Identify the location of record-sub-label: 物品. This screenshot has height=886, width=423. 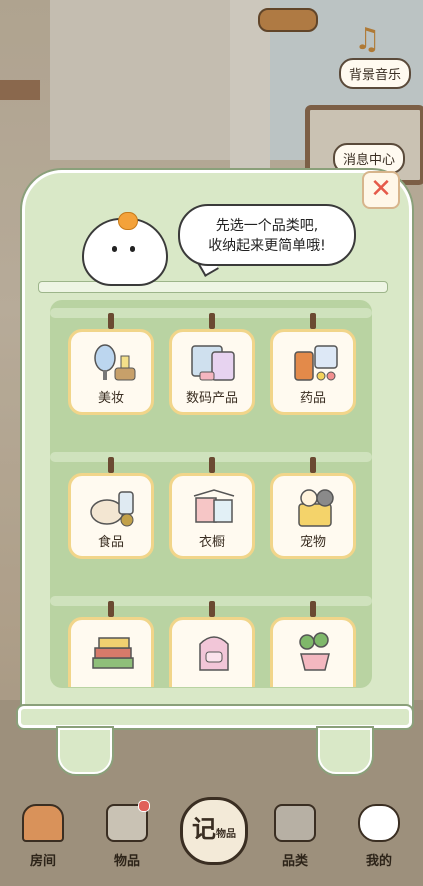
(226, 834).